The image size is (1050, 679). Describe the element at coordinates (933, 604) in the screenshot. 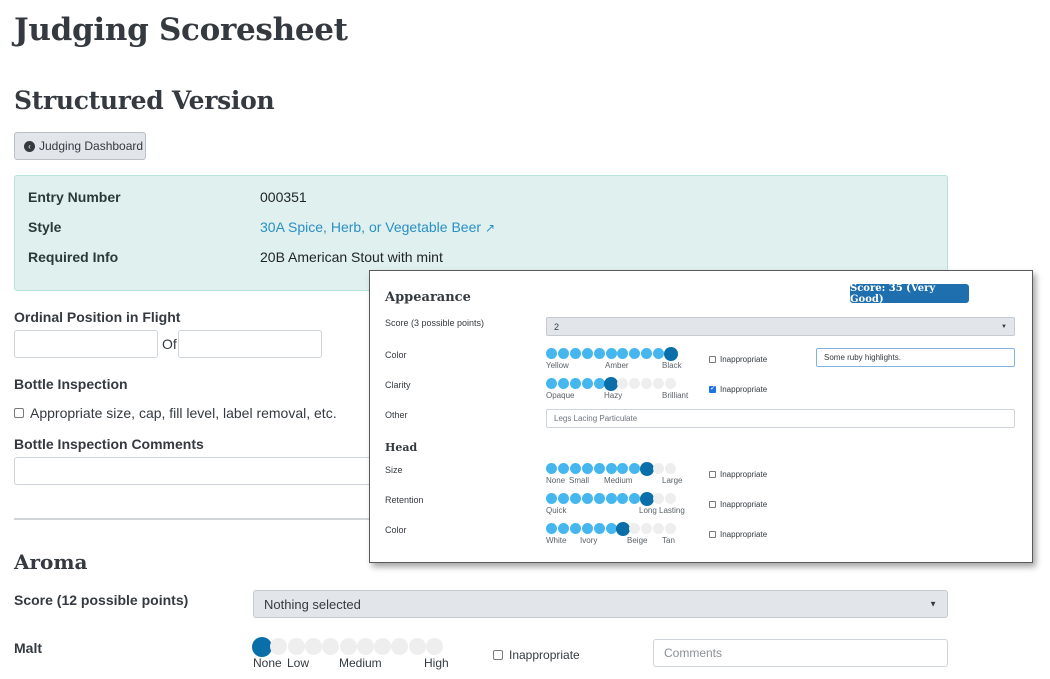

I see `caret-down-icon: ▼` at that location.